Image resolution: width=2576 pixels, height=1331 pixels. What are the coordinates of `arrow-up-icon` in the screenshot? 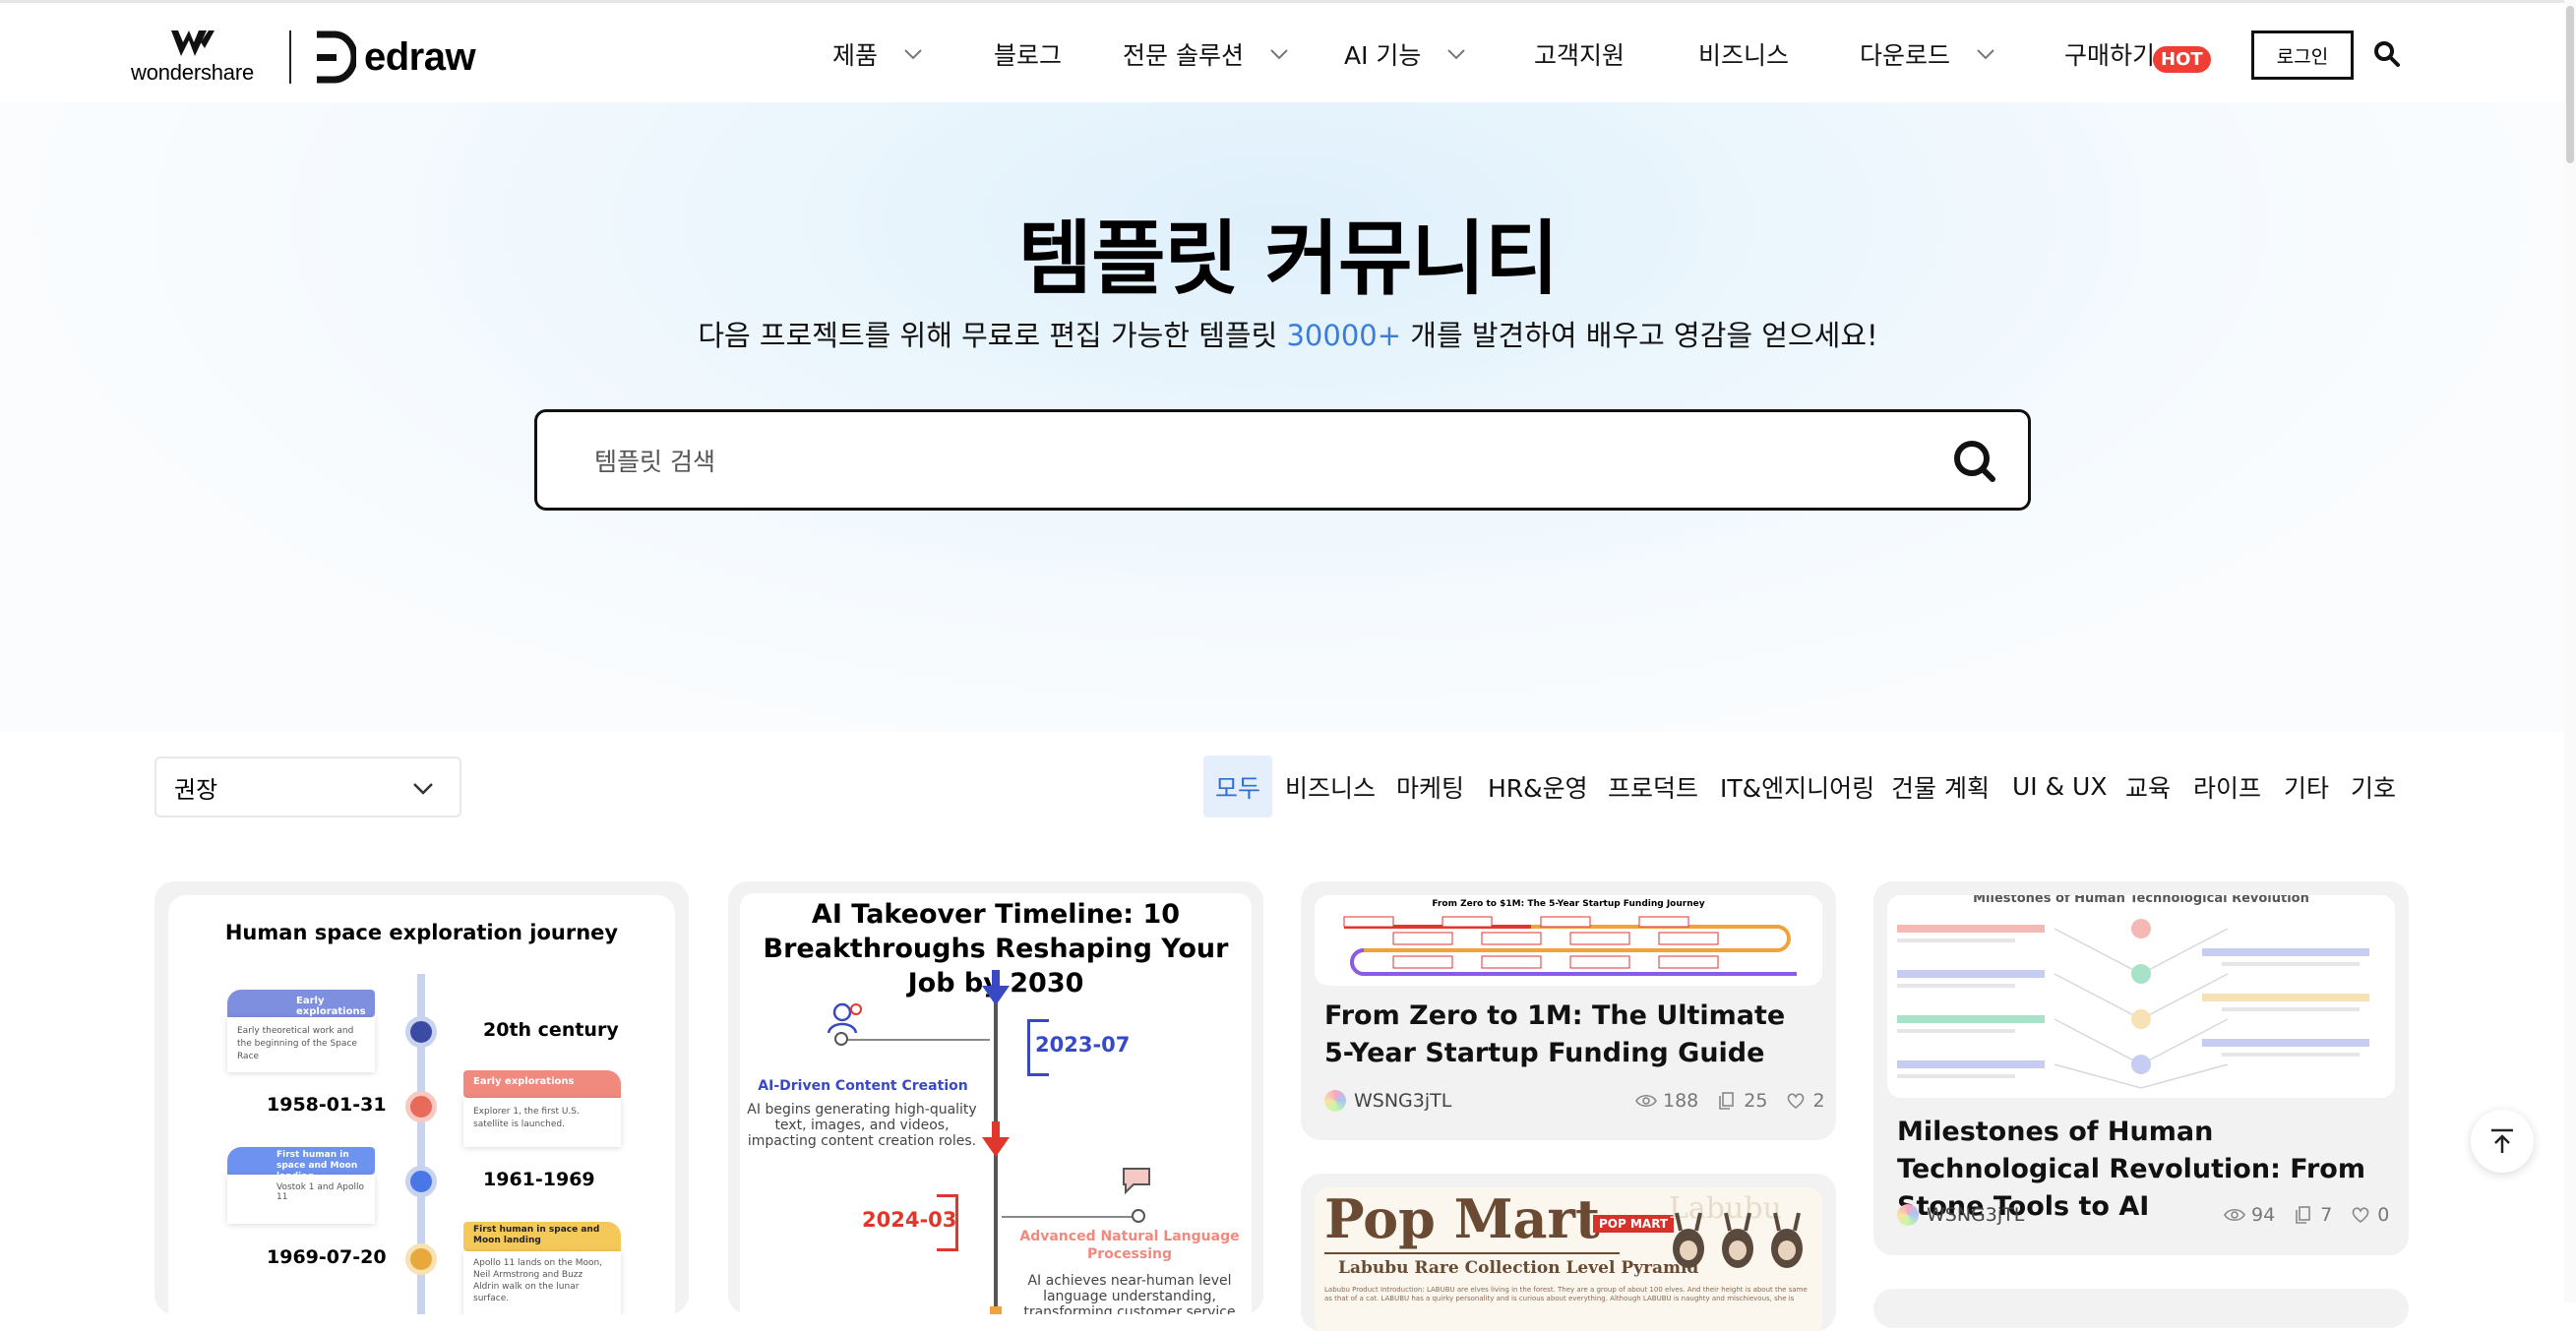 It's located at (2502, 1140).